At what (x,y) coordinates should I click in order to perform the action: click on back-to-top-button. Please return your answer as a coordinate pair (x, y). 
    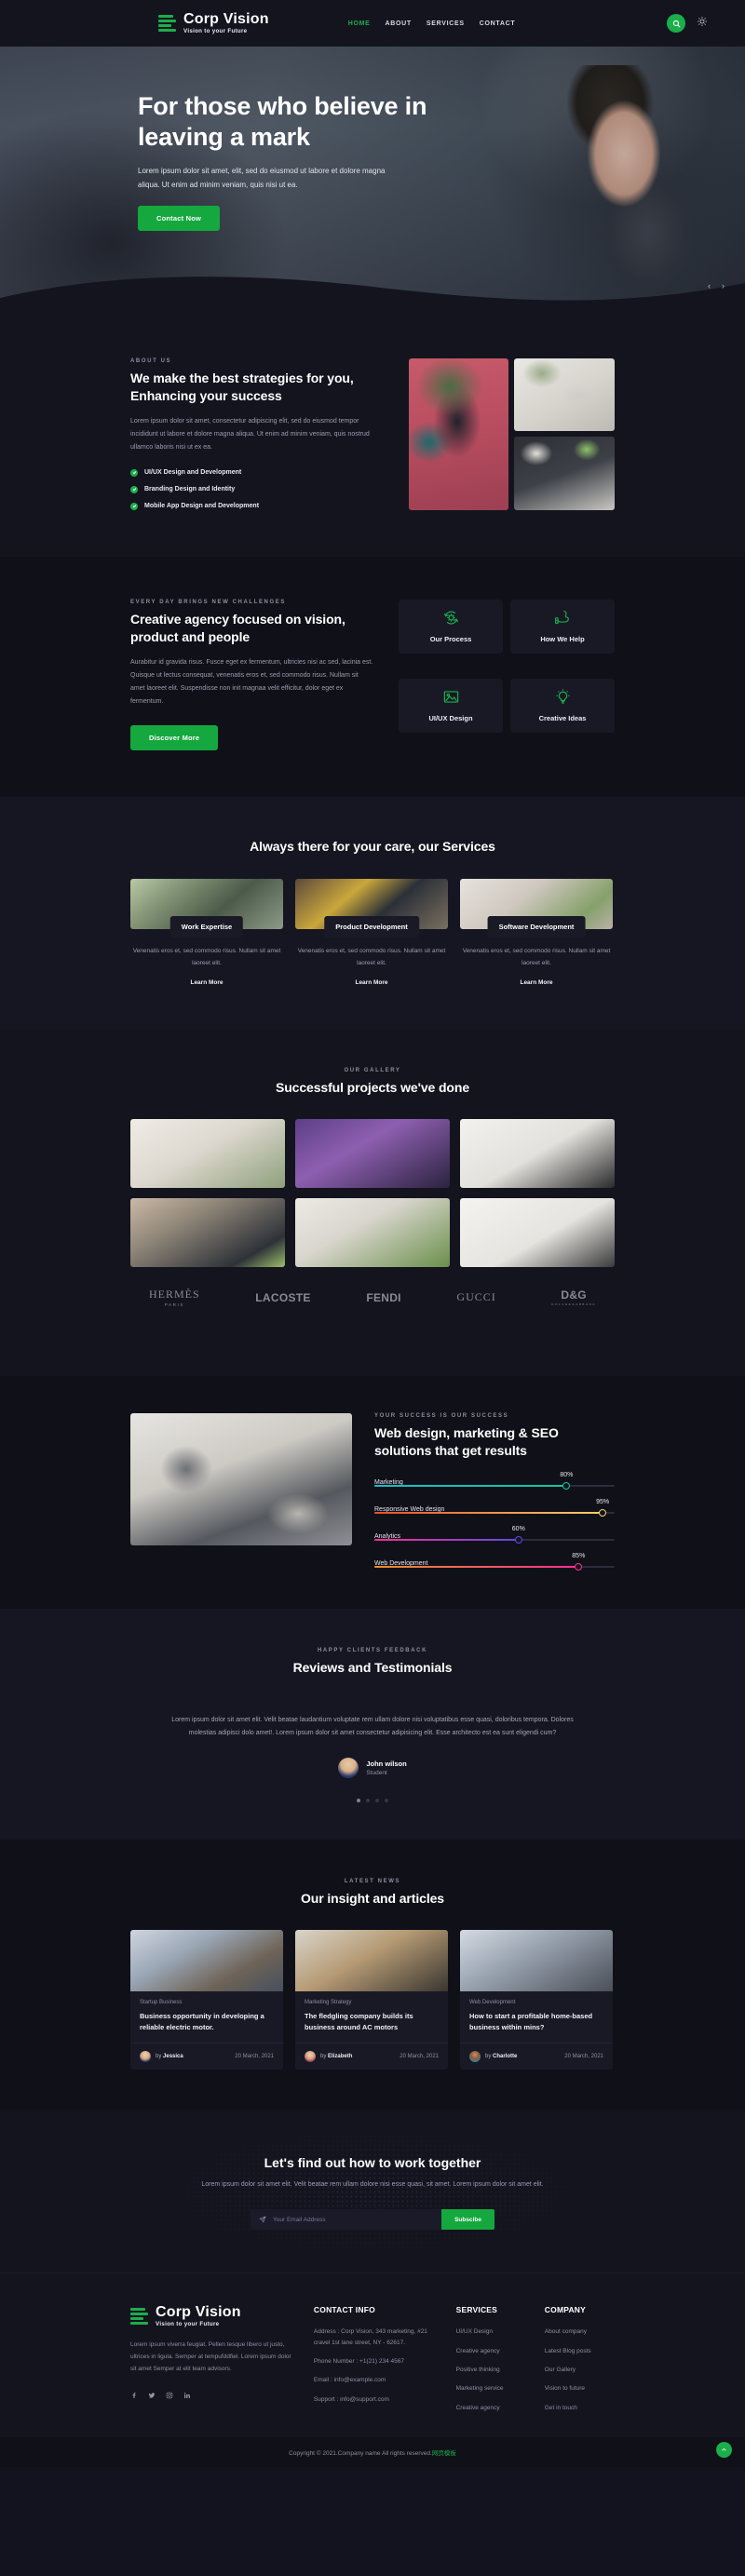
    Looking at the image, I should click on (724, 2450).